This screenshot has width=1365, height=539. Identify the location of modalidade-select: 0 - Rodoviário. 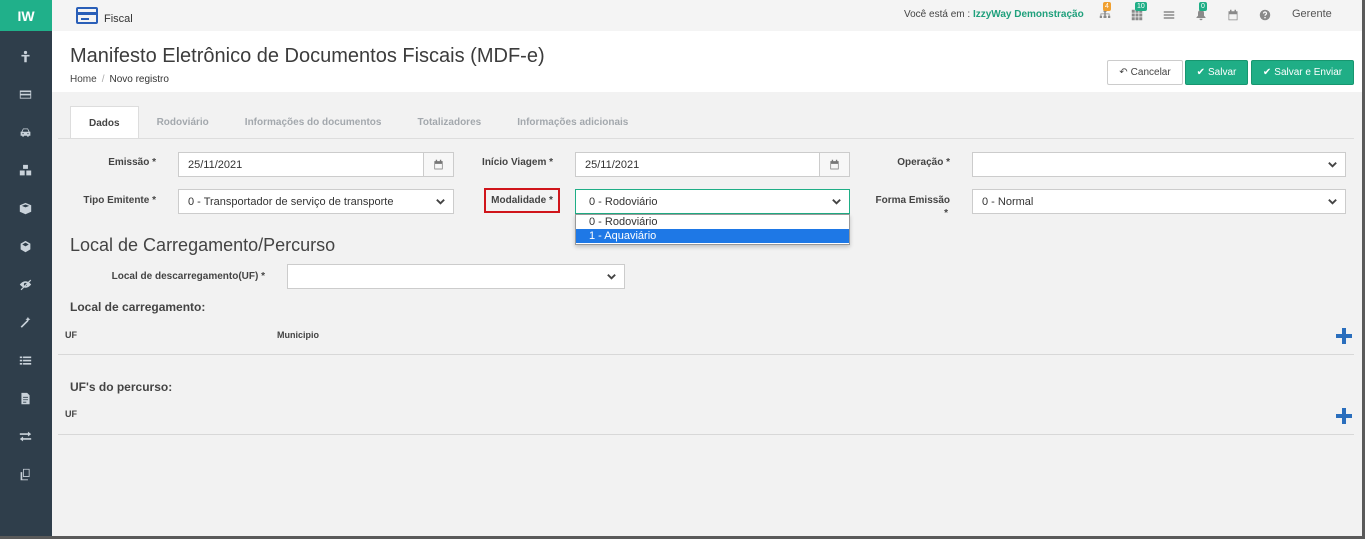
(712, 201).